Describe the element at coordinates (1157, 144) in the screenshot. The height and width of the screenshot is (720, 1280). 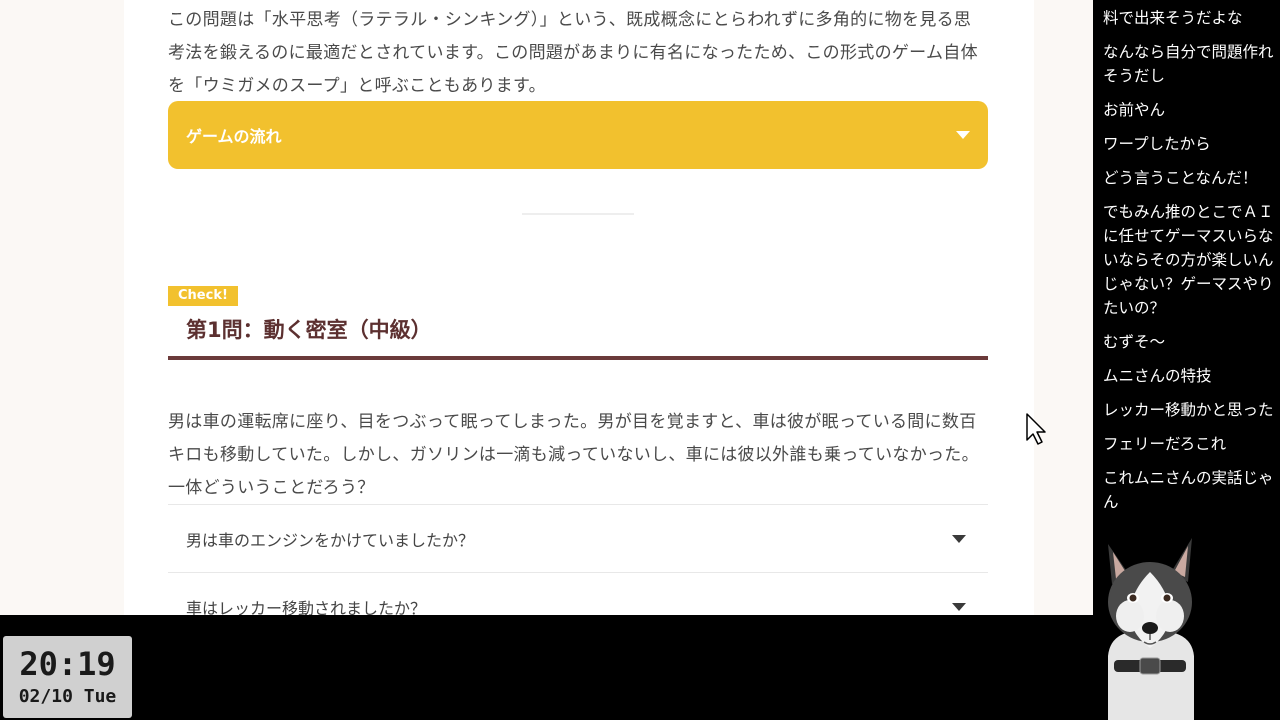
I see `chat-message: ワープしたから` at that location.